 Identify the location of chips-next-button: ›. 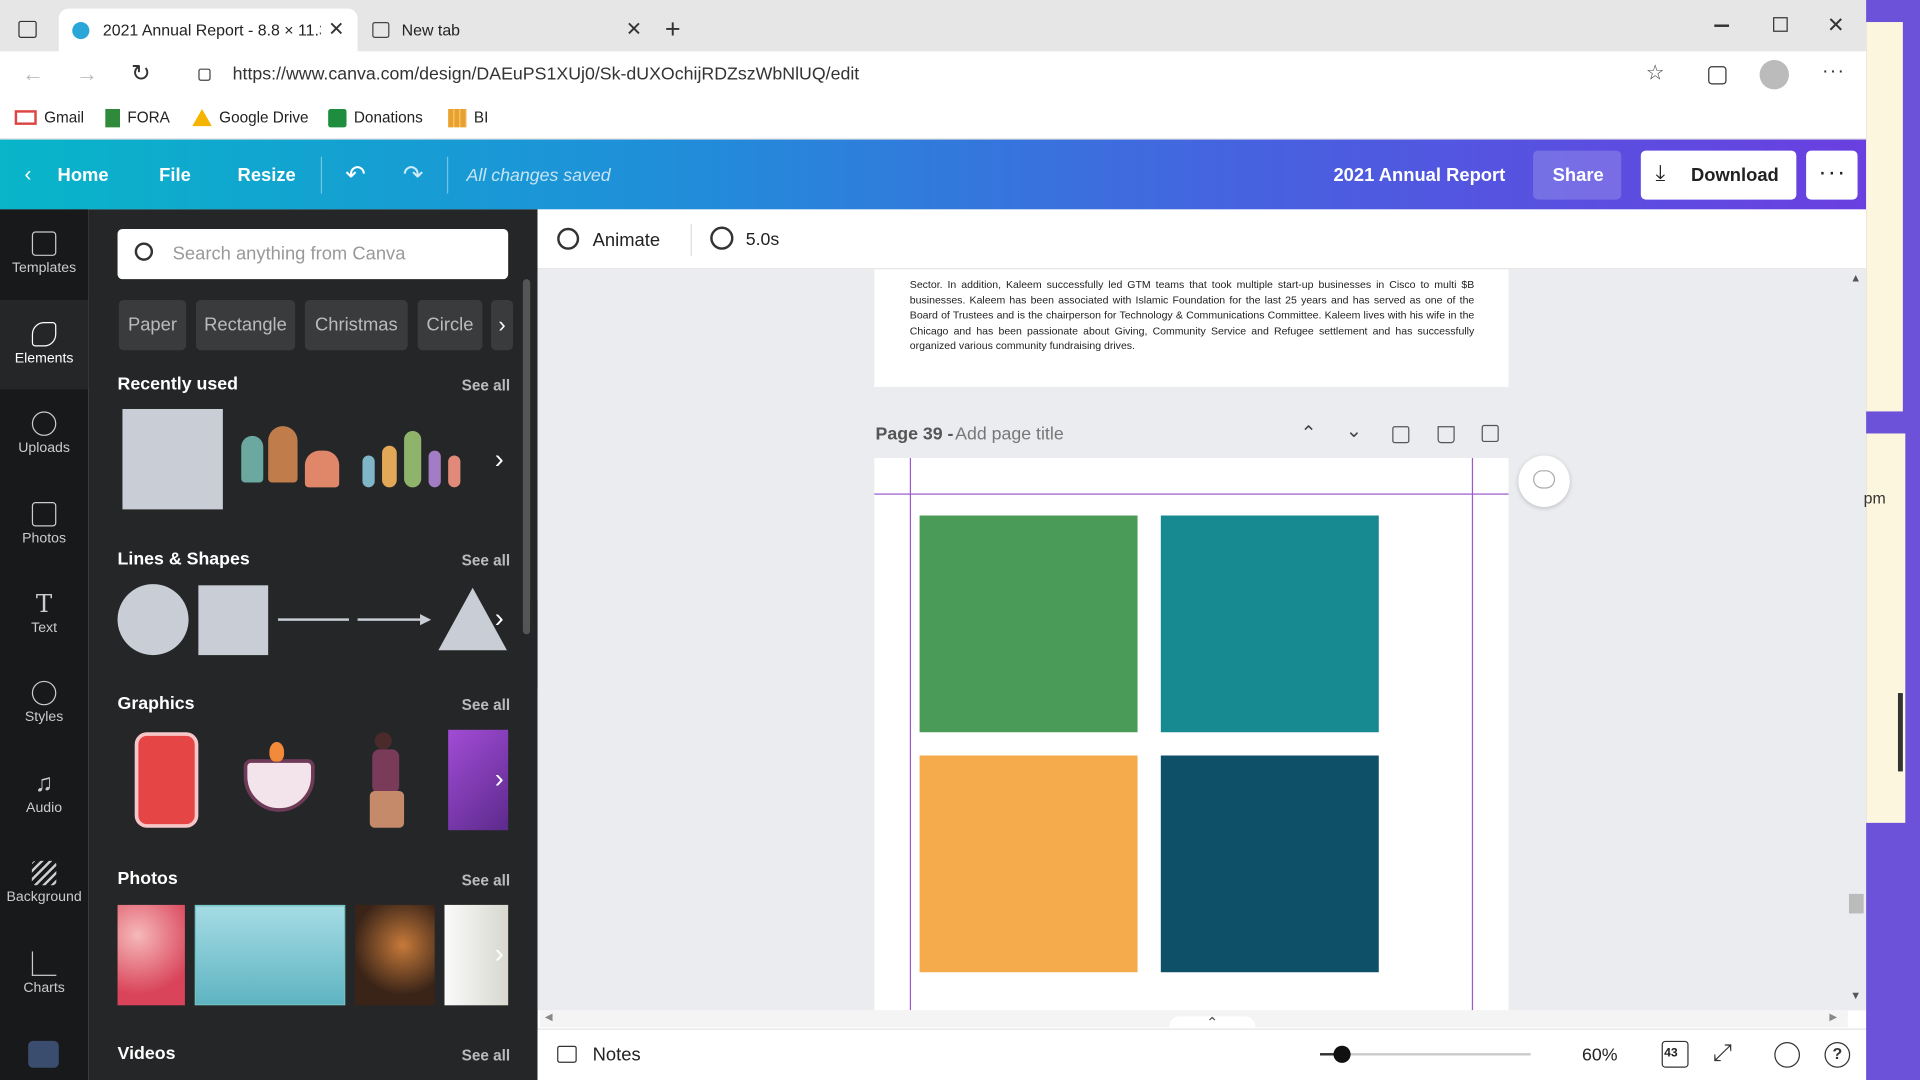
(502, 325).